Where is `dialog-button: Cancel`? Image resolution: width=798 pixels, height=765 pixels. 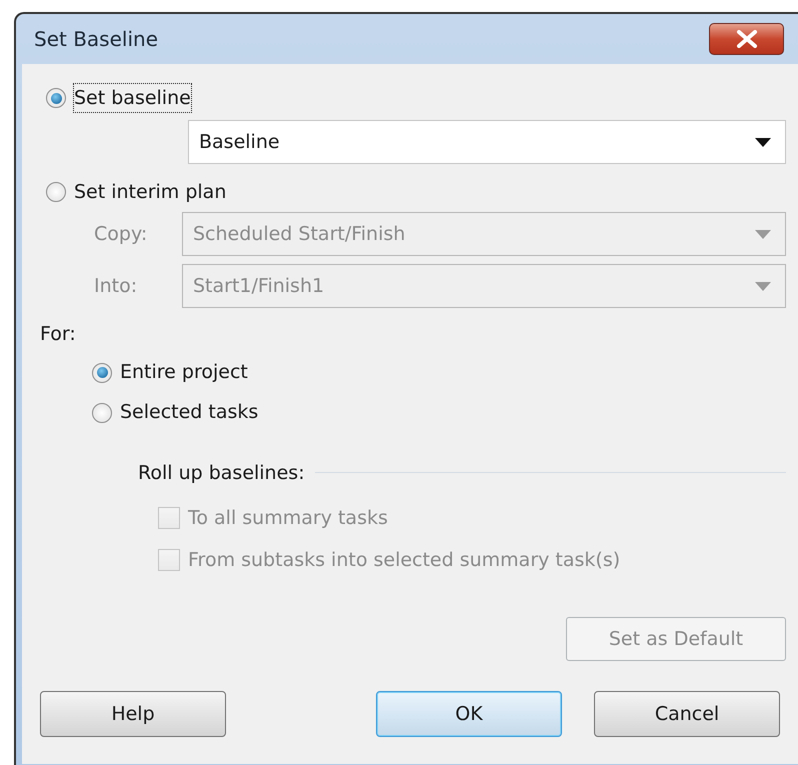
dialog-button: Cancel is located at coordinates (687, 714).